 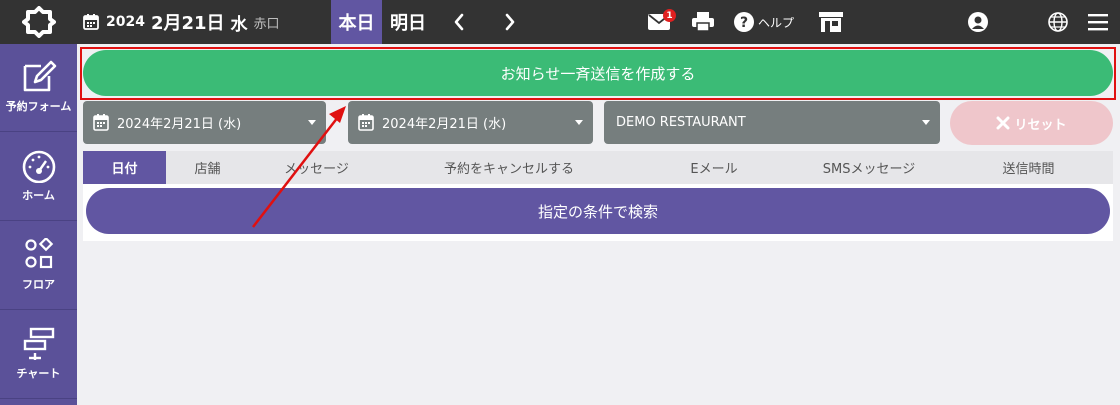 What do you see at coordinates (125, 22) in the screenshot?
I see `date-year: 2024` at bounding box center [125, 22].